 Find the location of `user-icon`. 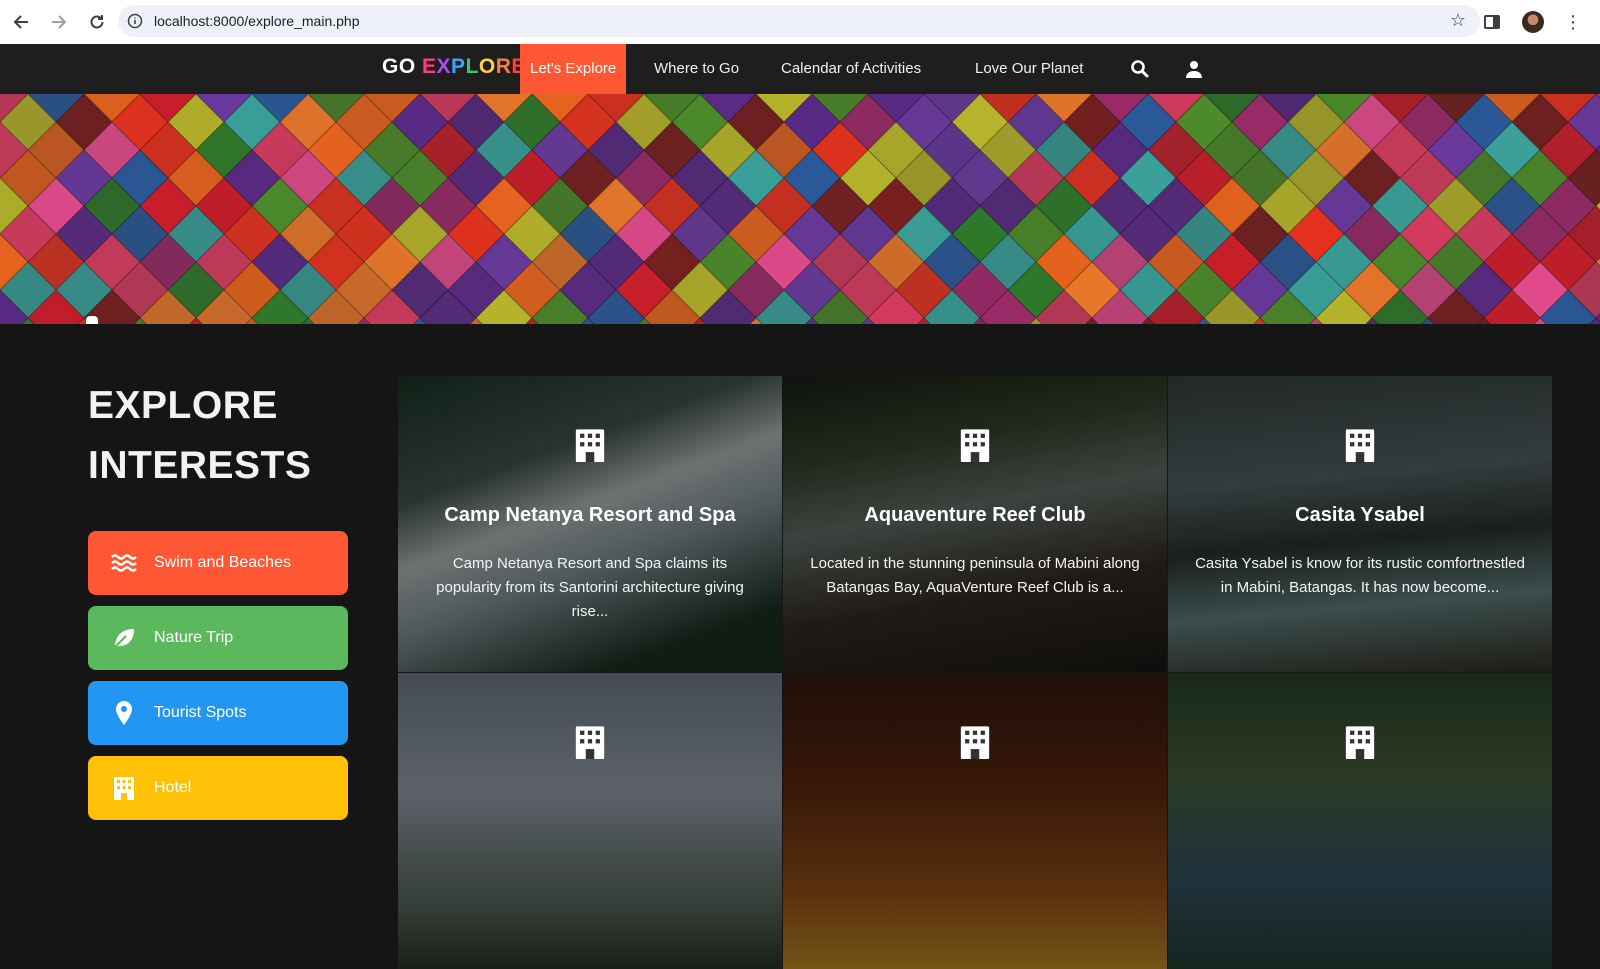

user-icon is located at coordinates (1194, 69).